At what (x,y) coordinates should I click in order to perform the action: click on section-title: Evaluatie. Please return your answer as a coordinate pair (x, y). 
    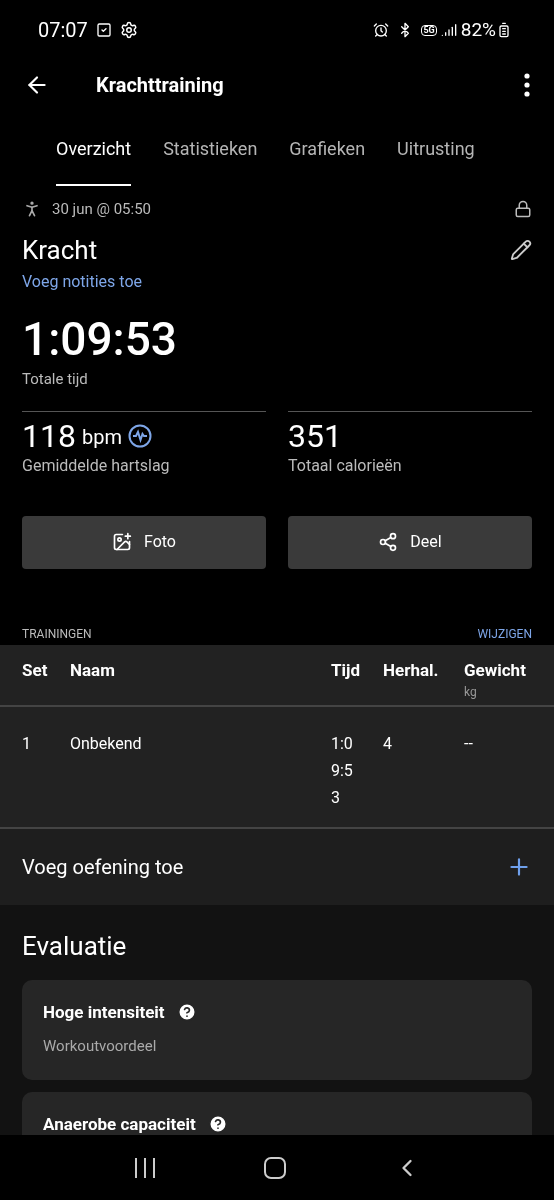
    Looking at the image, I should click on (75, 946).